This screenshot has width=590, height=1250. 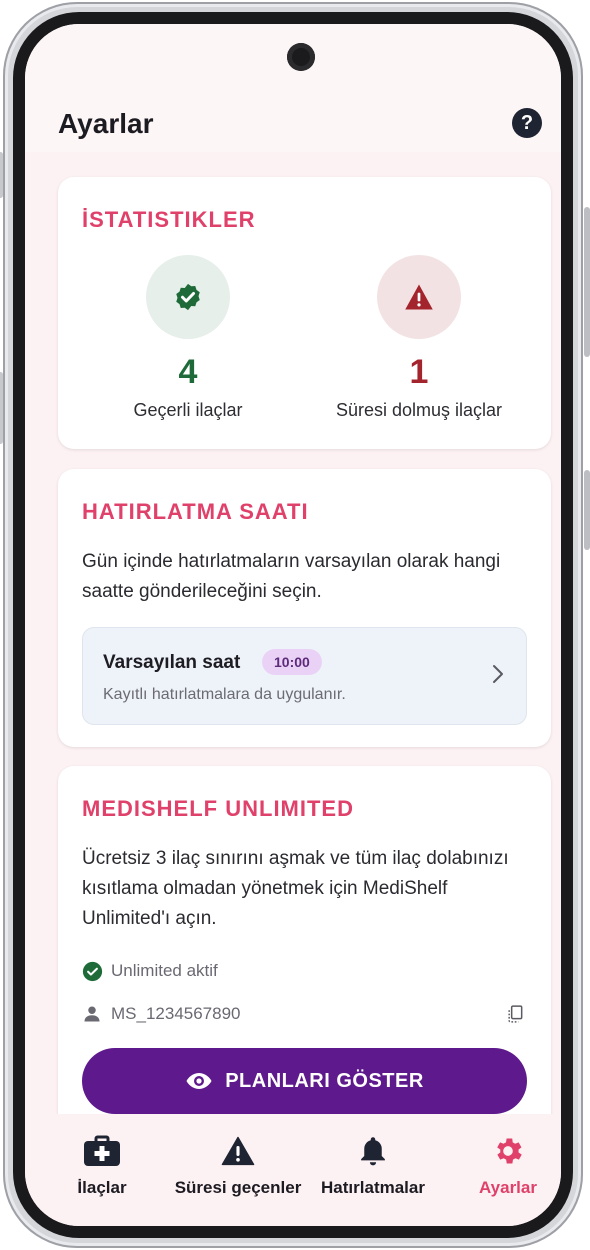 I want to click on nav-item-medicines: İlaçlar, so click(x=102, y=1166).